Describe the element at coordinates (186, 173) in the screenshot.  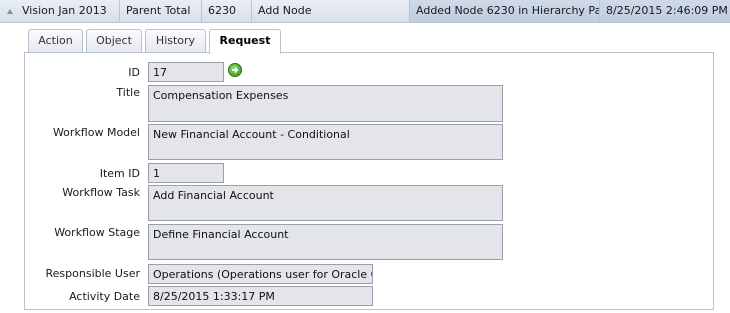
I see `item-id-field: 1` at that location.